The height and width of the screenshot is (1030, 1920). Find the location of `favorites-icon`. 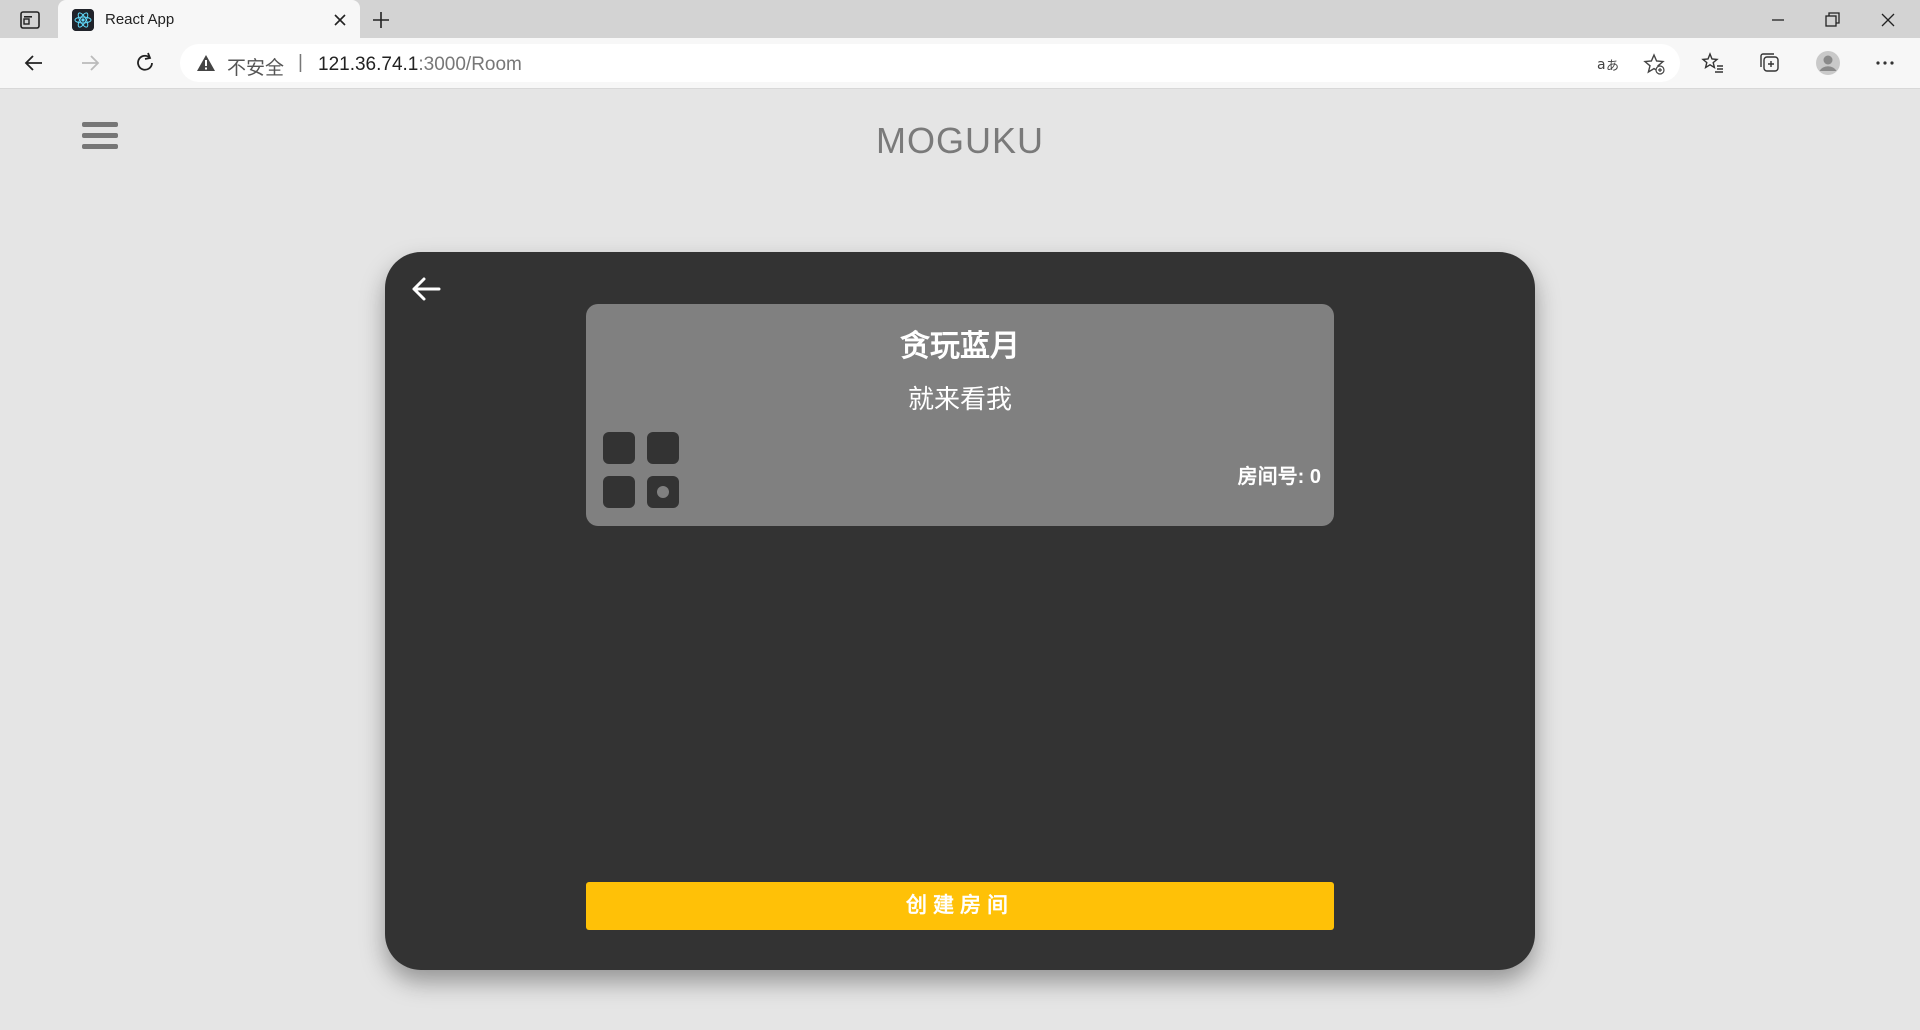

favorites-icon is located at coordinates (1713, 63).